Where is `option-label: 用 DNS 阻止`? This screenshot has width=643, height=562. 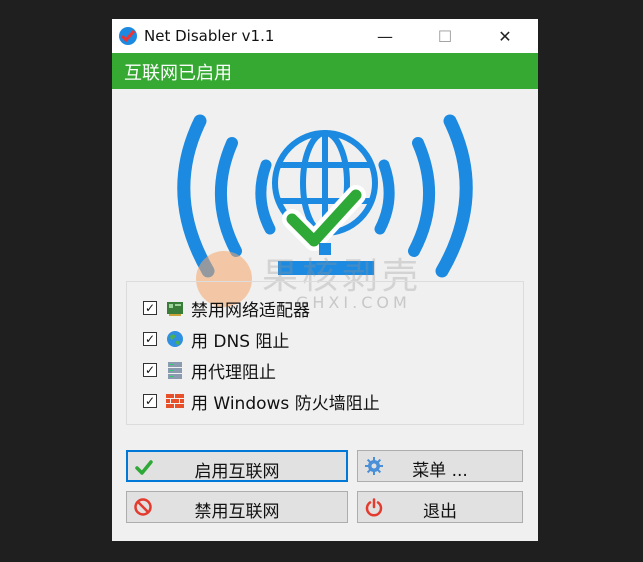
option-label: 用 DNS 阻止 is located at coordinates (240, 341).